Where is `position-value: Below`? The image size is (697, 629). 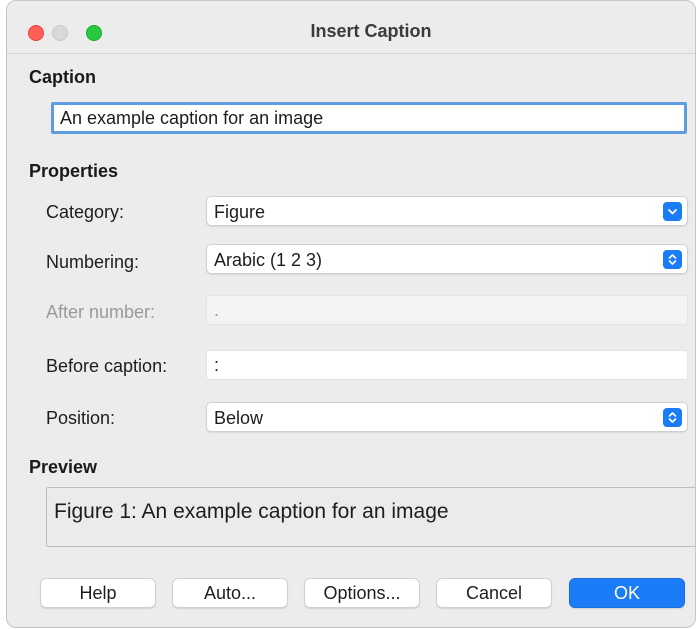
position-value: Below is located at coordinates (239, 418).